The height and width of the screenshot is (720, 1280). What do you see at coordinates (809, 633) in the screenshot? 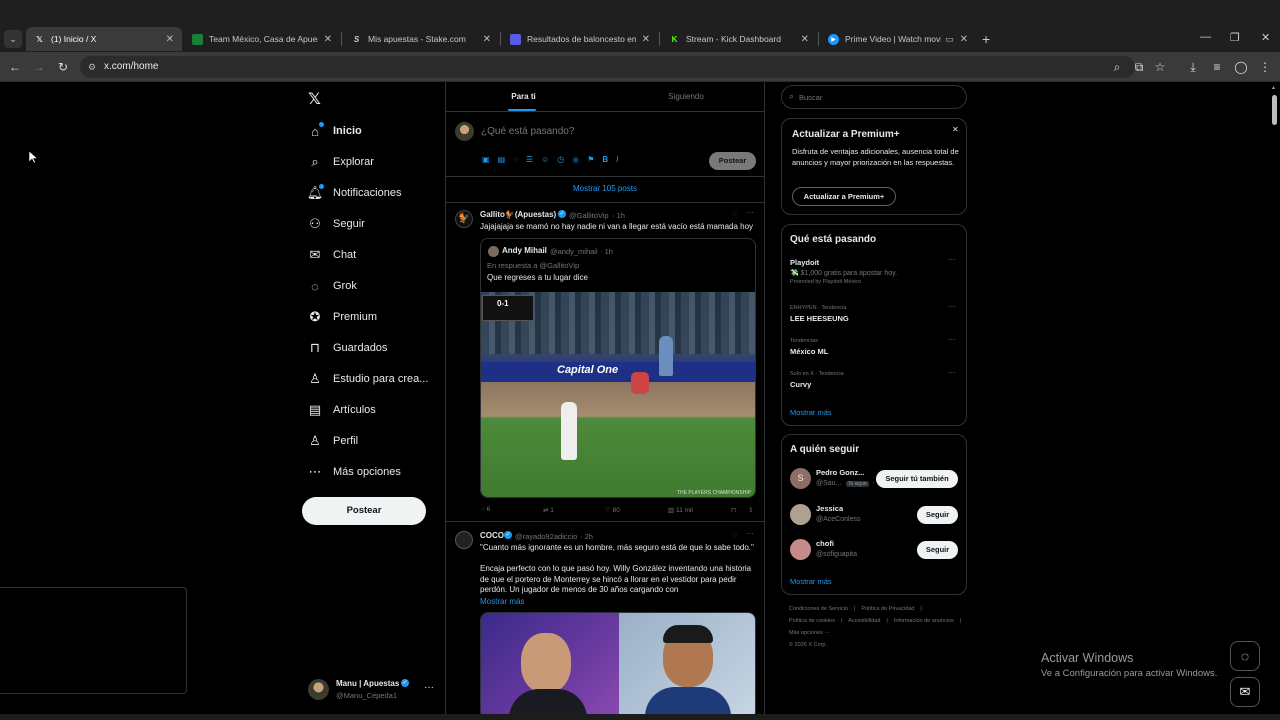
I see `footer-link: Más opciones ···` at bounding box center [809, 633].